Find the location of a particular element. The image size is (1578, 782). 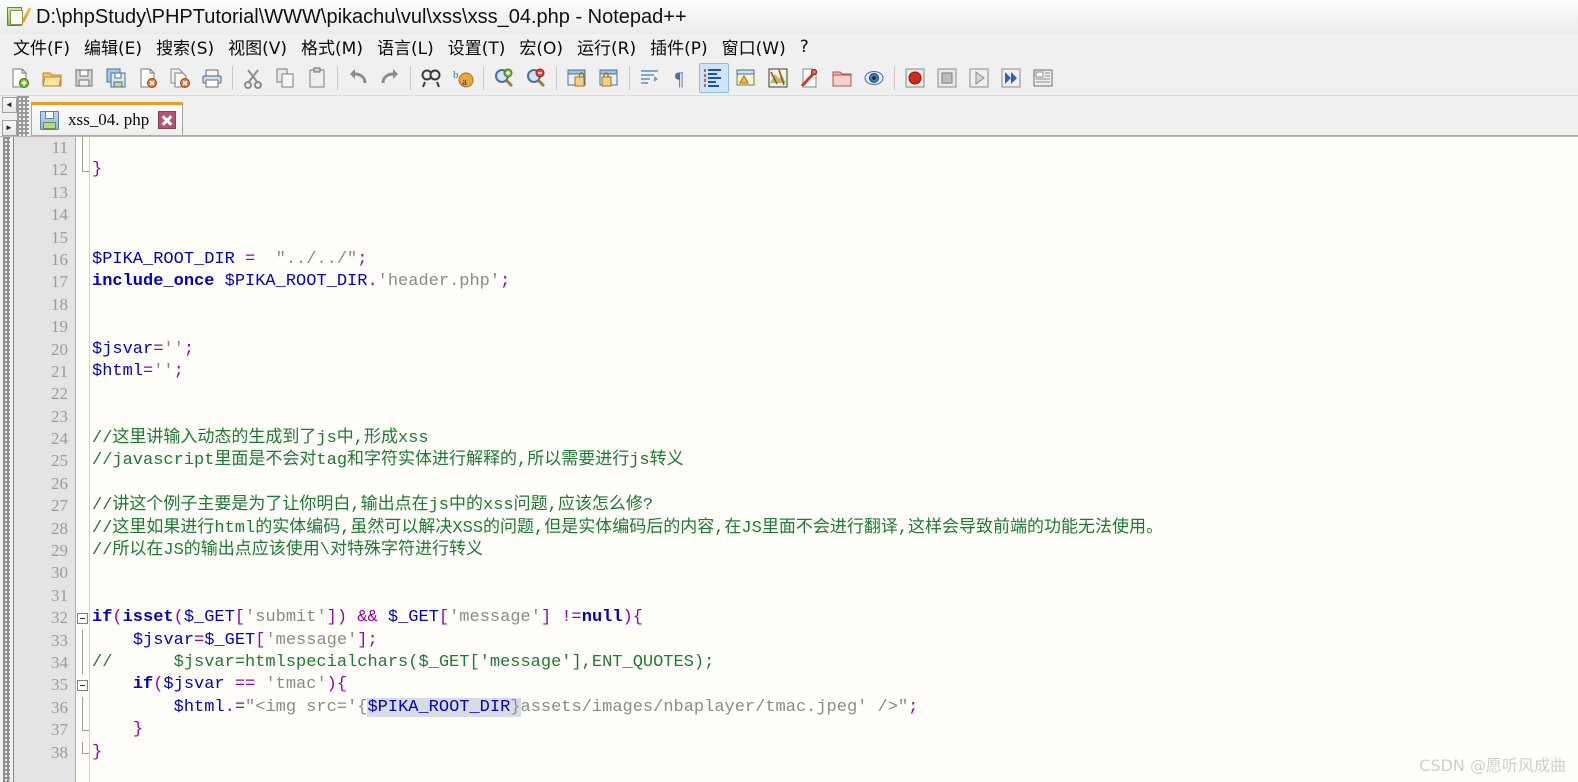

menu-help: ? is located at coordinates (804, 47).